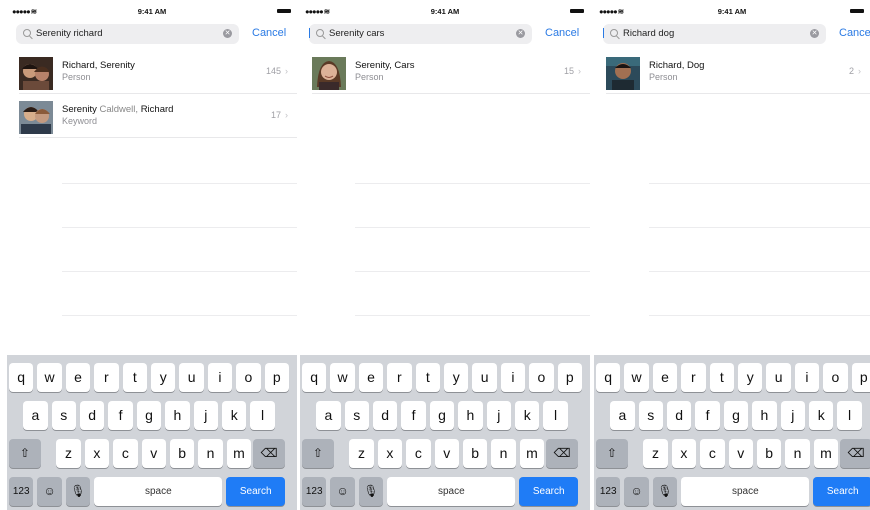  What do you see at coordinates (738, 72) in the screenshot?
I see `result-row: Richard, Dog Person 2 ›` at bounding box center [738, 72].